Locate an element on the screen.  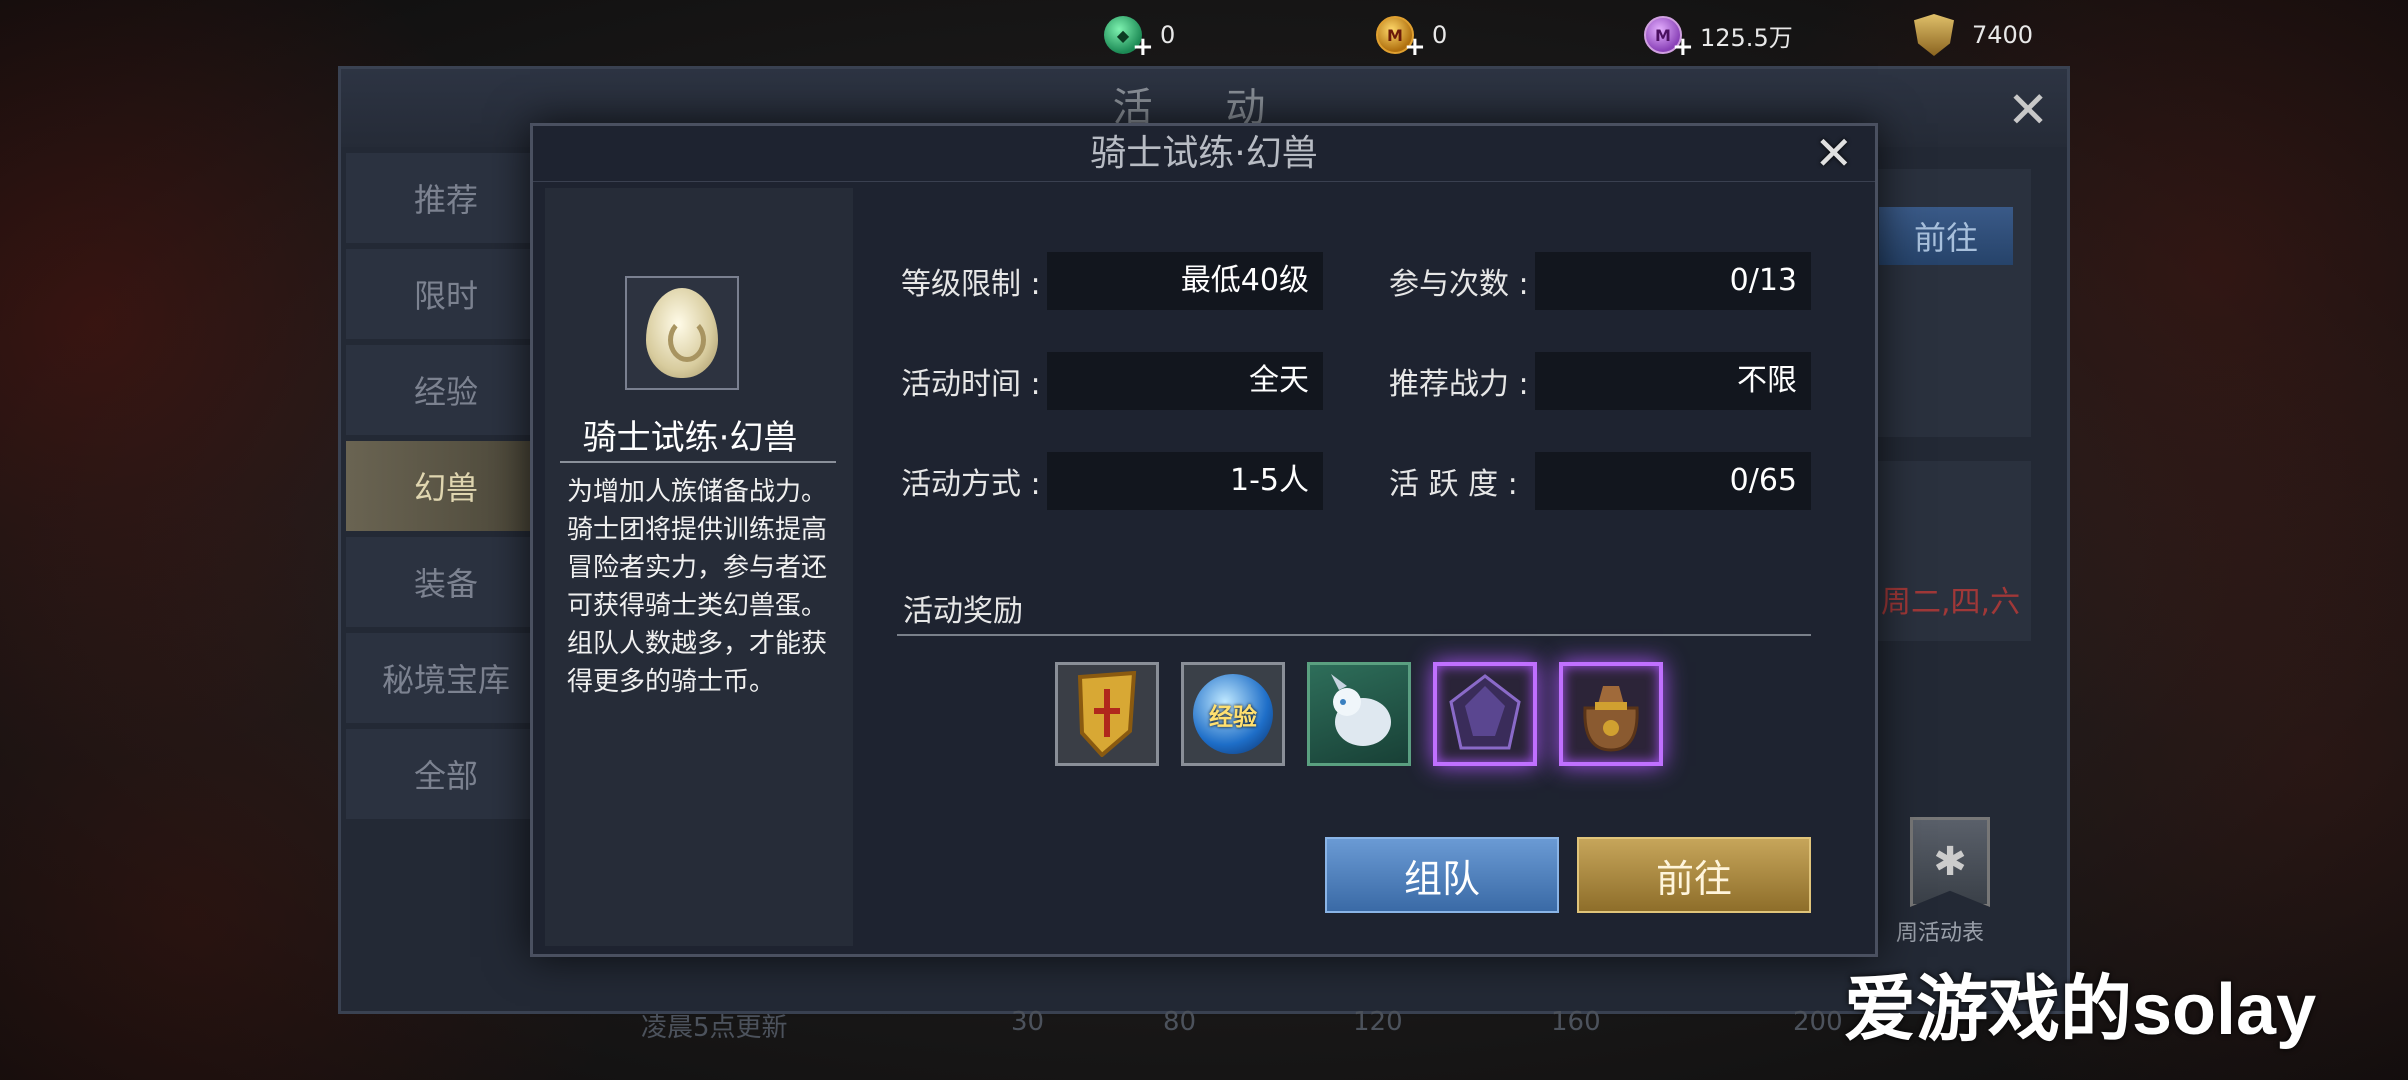
exp-orb-label: 经验 is located at coordinates (1233, 716).